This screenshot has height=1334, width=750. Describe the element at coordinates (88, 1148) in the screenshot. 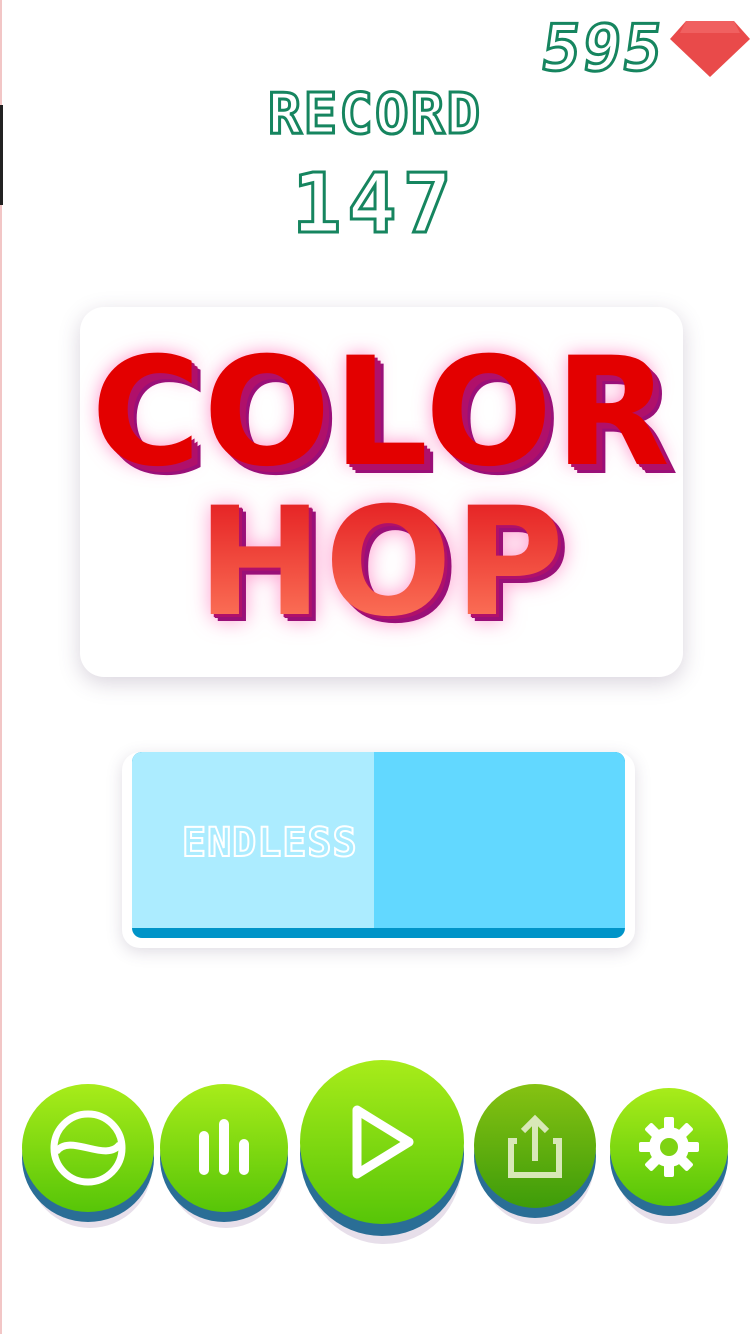

I see `ball-icon` at that location.